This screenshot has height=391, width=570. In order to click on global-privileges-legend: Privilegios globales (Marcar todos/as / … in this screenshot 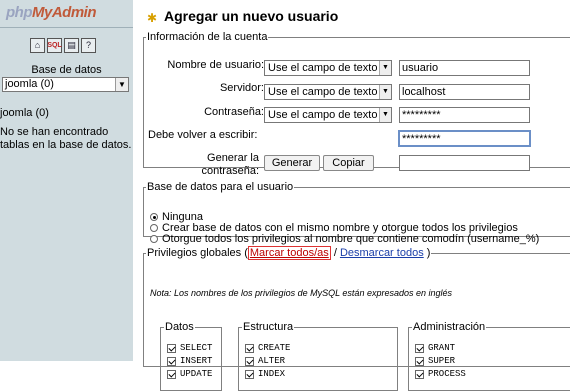, I will do `click(289, 253)`.